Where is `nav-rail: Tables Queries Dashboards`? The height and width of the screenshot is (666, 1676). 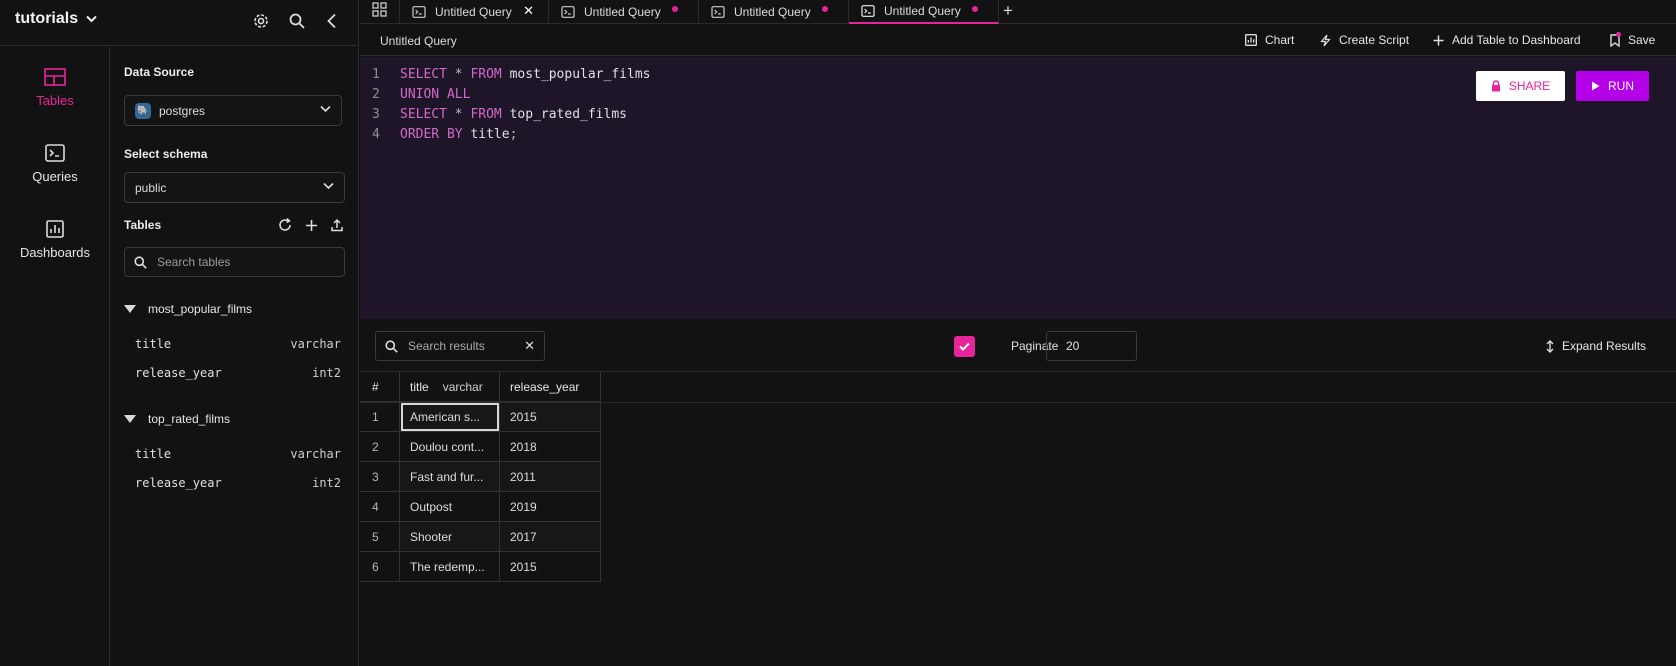 nav-rail: Tables Queries Dashboards is located at coordinates (55, 356).